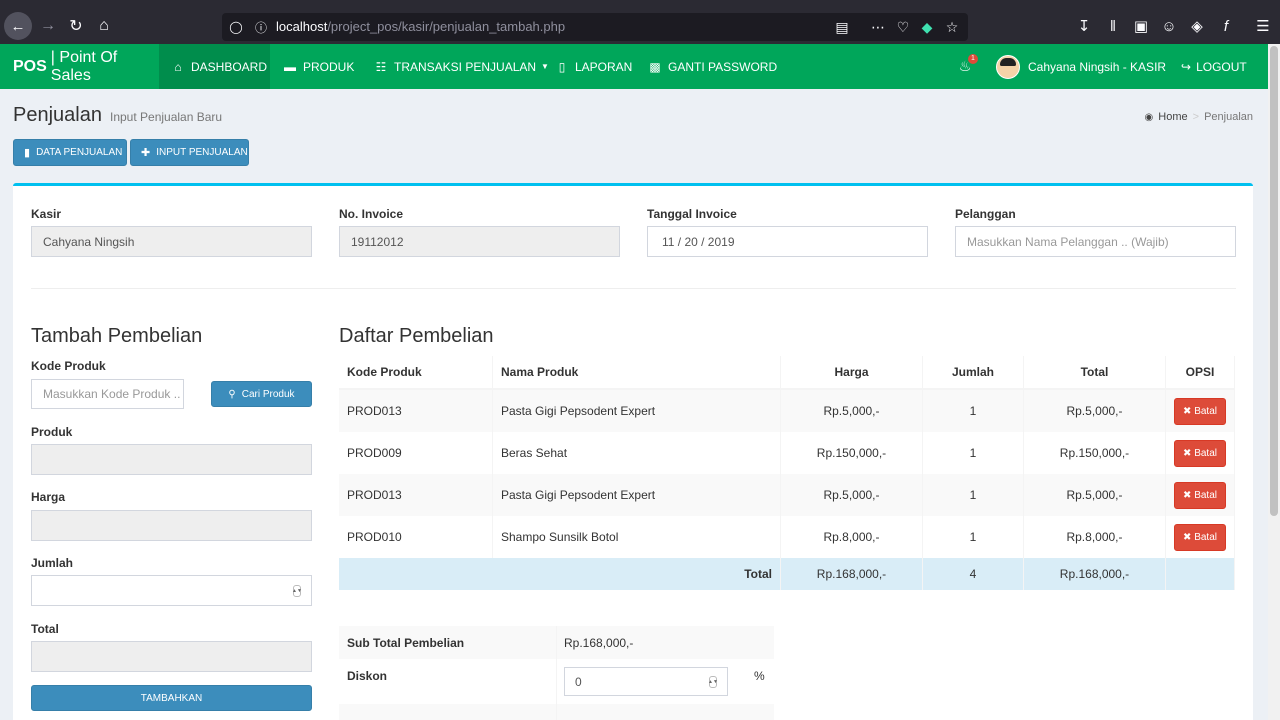 The width and height of the screenshot is (1280, 720). I want to click on brand-bold: POS, so click(30, 66).